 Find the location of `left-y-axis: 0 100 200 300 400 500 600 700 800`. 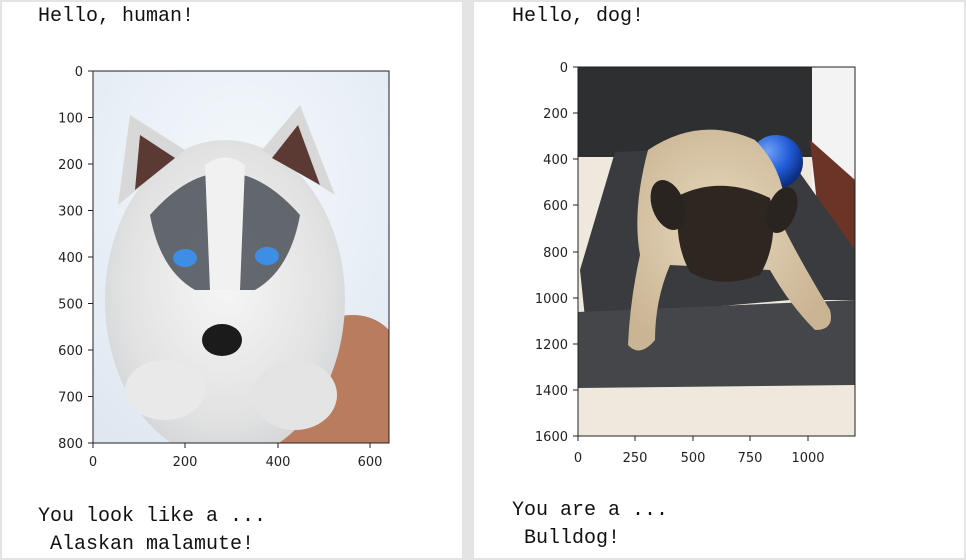

left-y-axis: 0 100 200 300 400 500 600 700 800 is located at coordinates (75, 258).